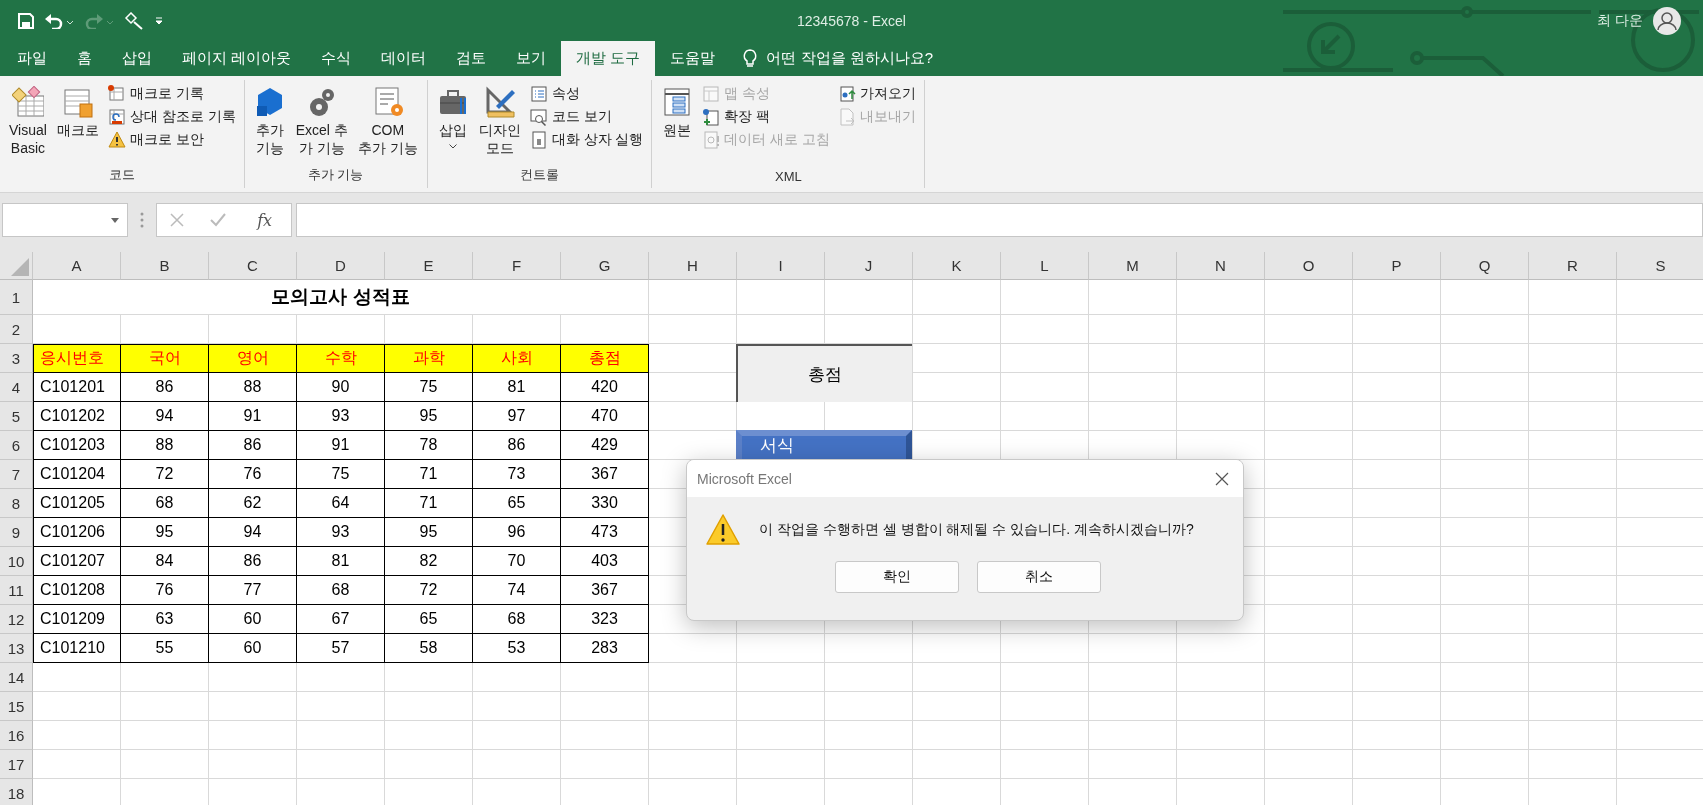 This screenshot has height=805, width=1703. I want to click on table-cell: 68, so click(517, 619).